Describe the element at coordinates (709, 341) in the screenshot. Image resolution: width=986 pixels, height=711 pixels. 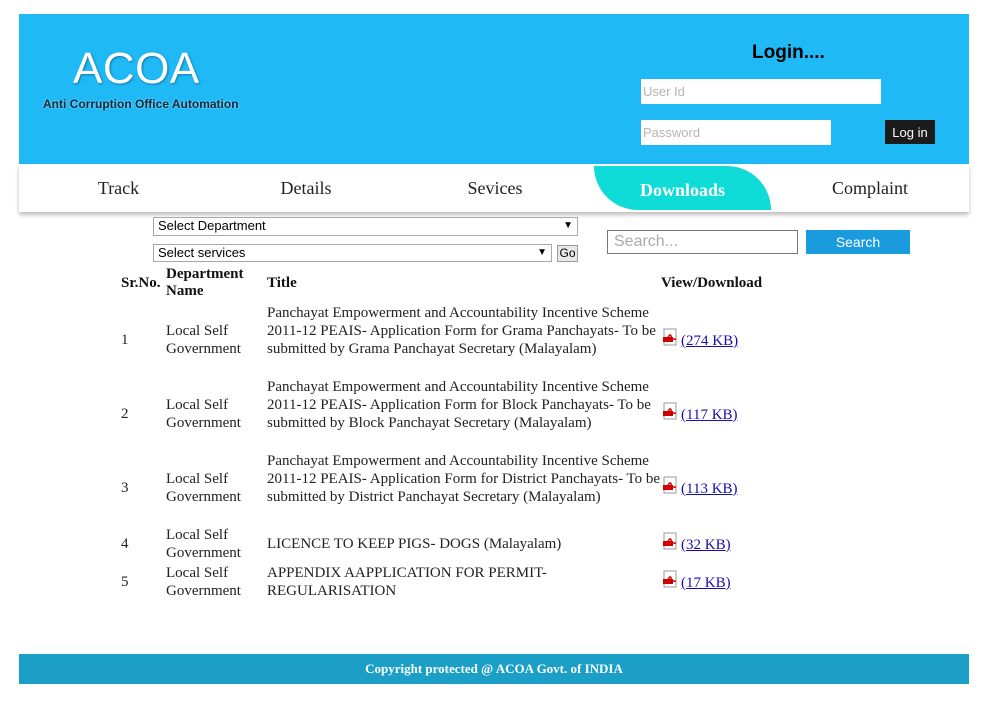
I see `download-link: (274 KB)` at that location.